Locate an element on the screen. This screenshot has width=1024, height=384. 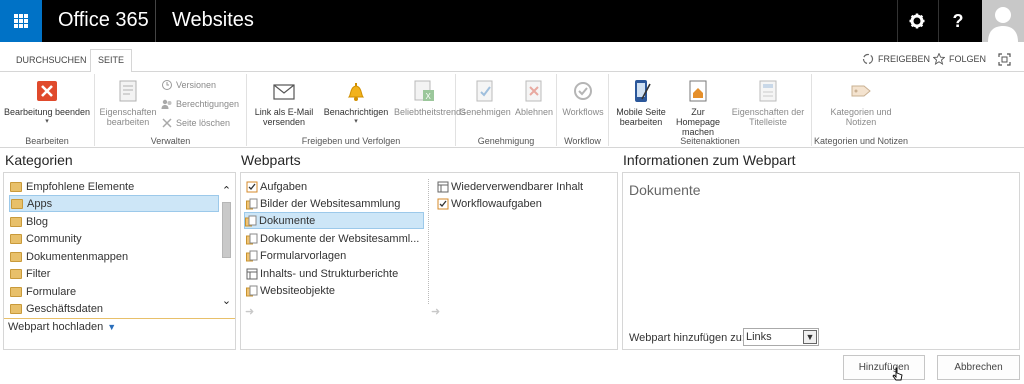
webpart-item: Wiederverwendbarer Inhalt is located at coordinates (526, 186).